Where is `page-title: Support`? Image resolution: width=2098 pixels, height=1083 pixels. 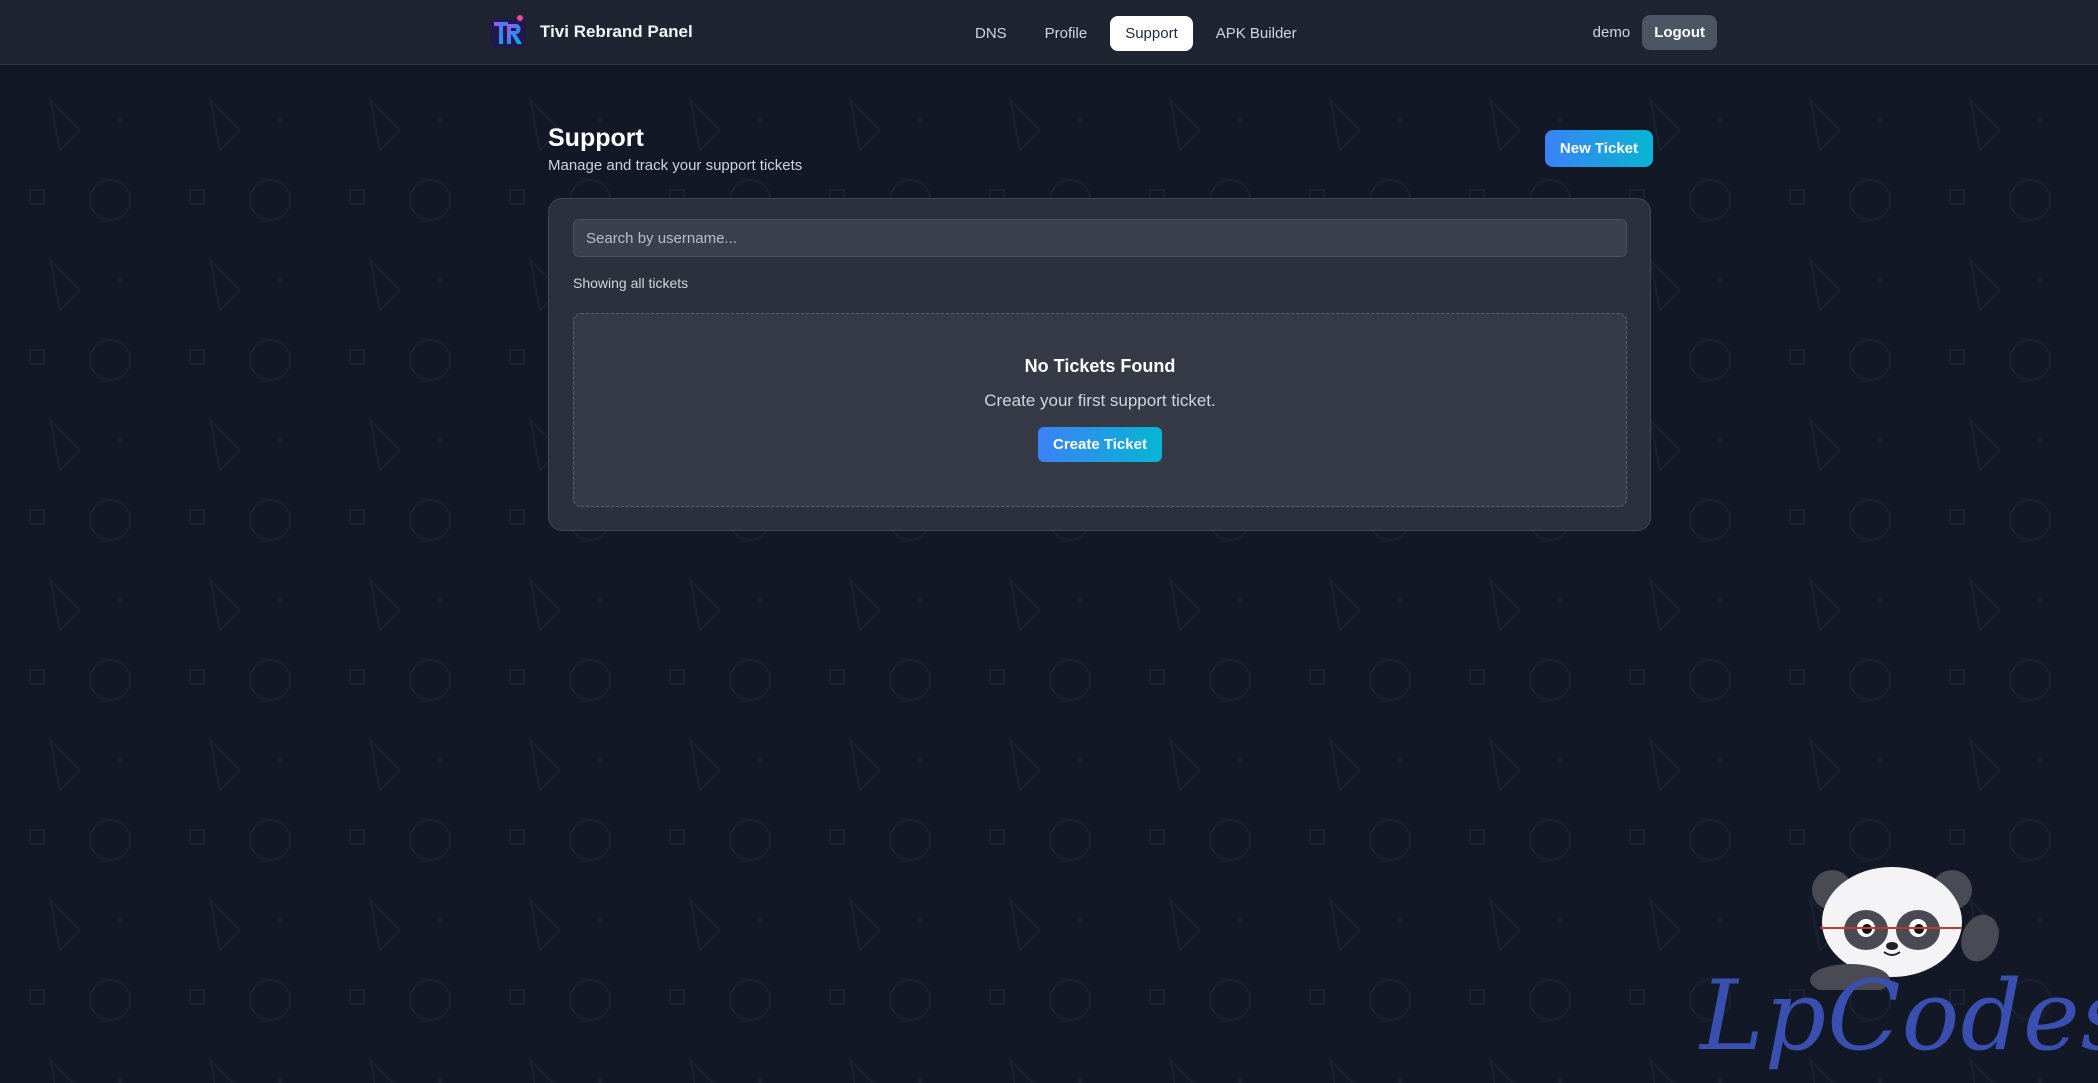
page-title: Support is located at coordinates (596, 138).